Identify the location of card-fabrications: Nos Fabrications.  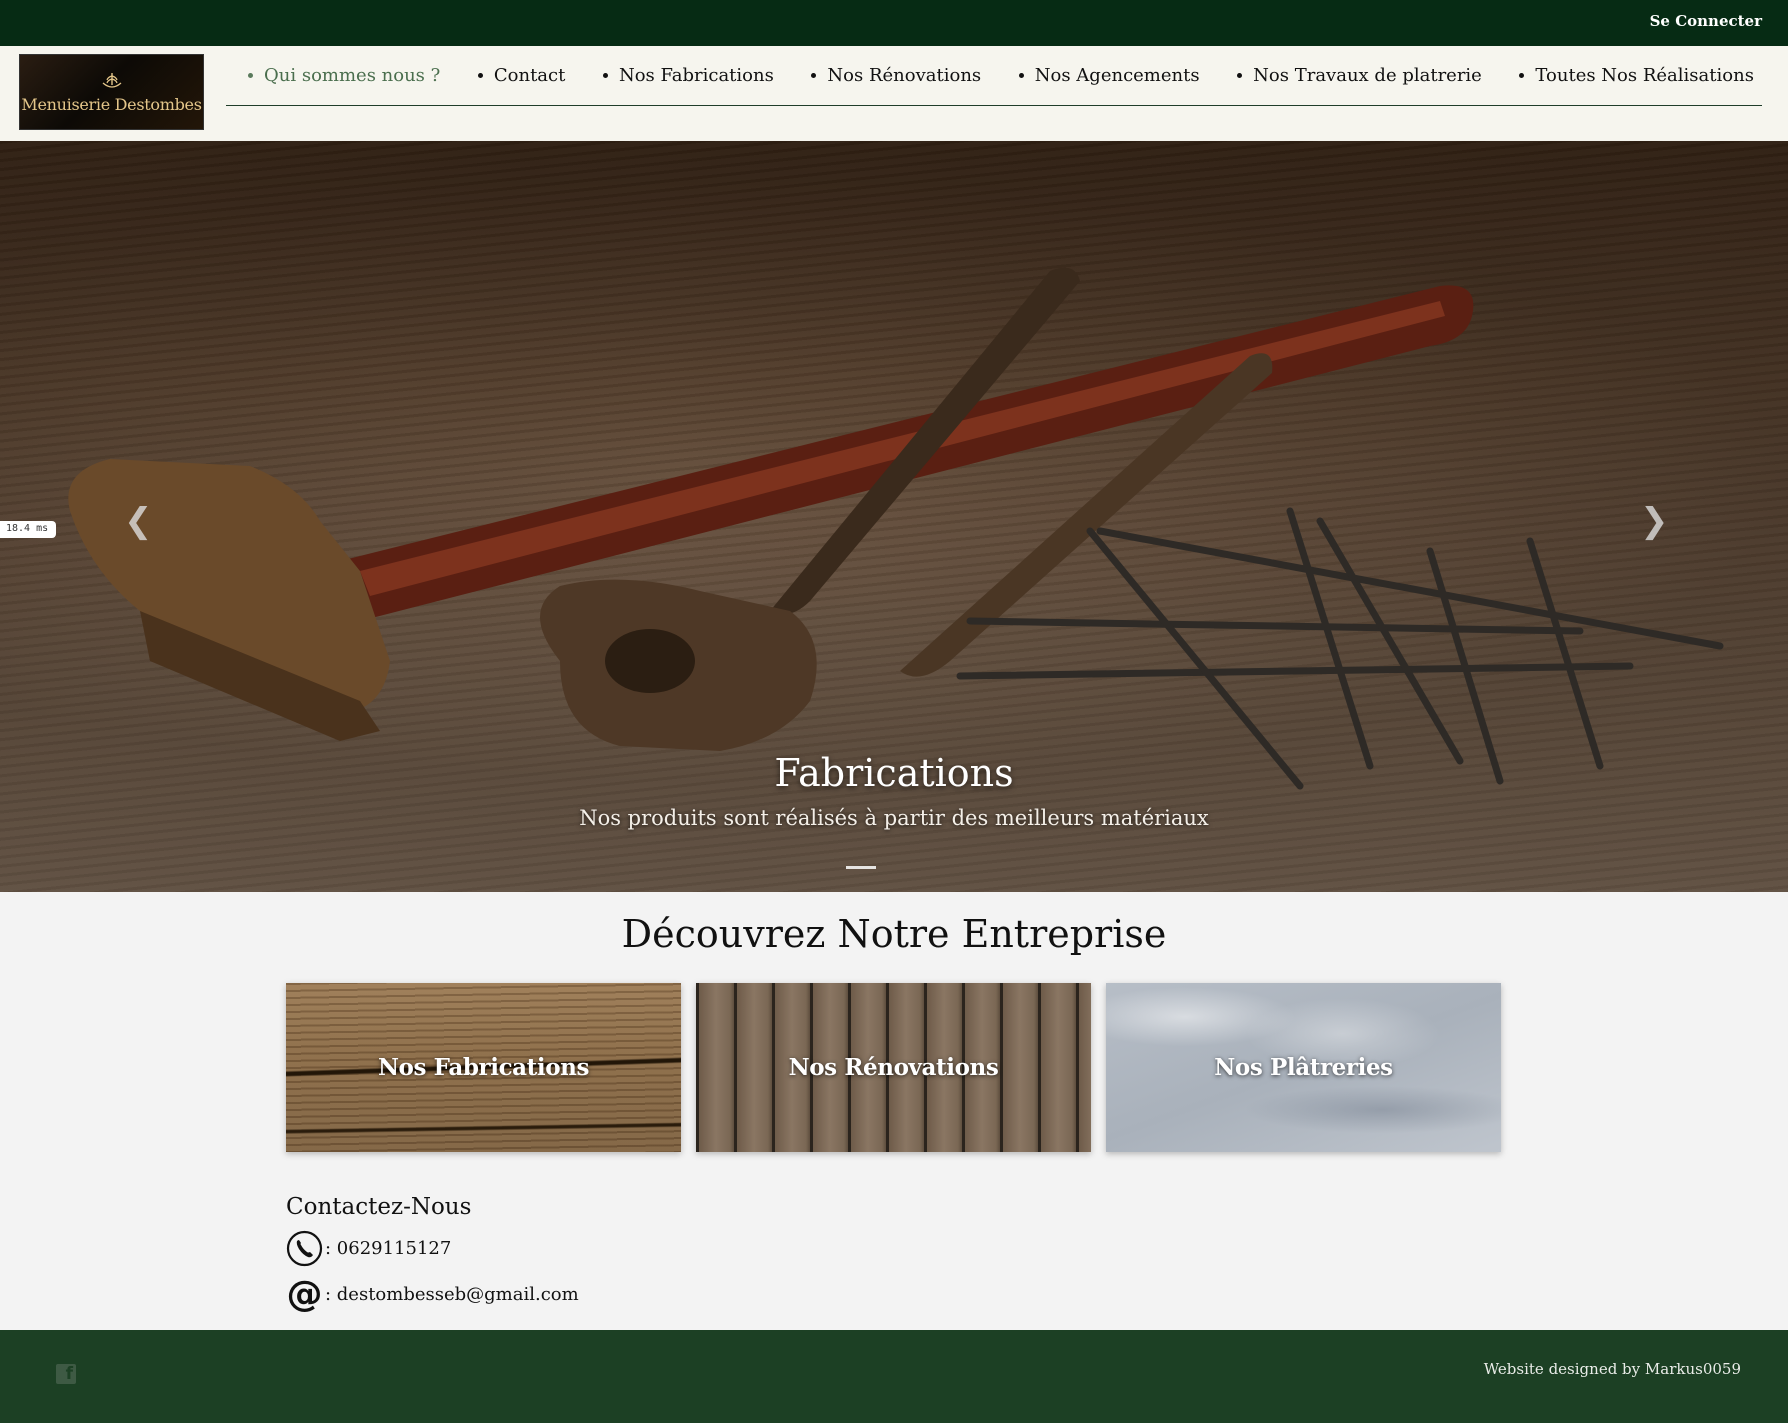
(483, 1067).